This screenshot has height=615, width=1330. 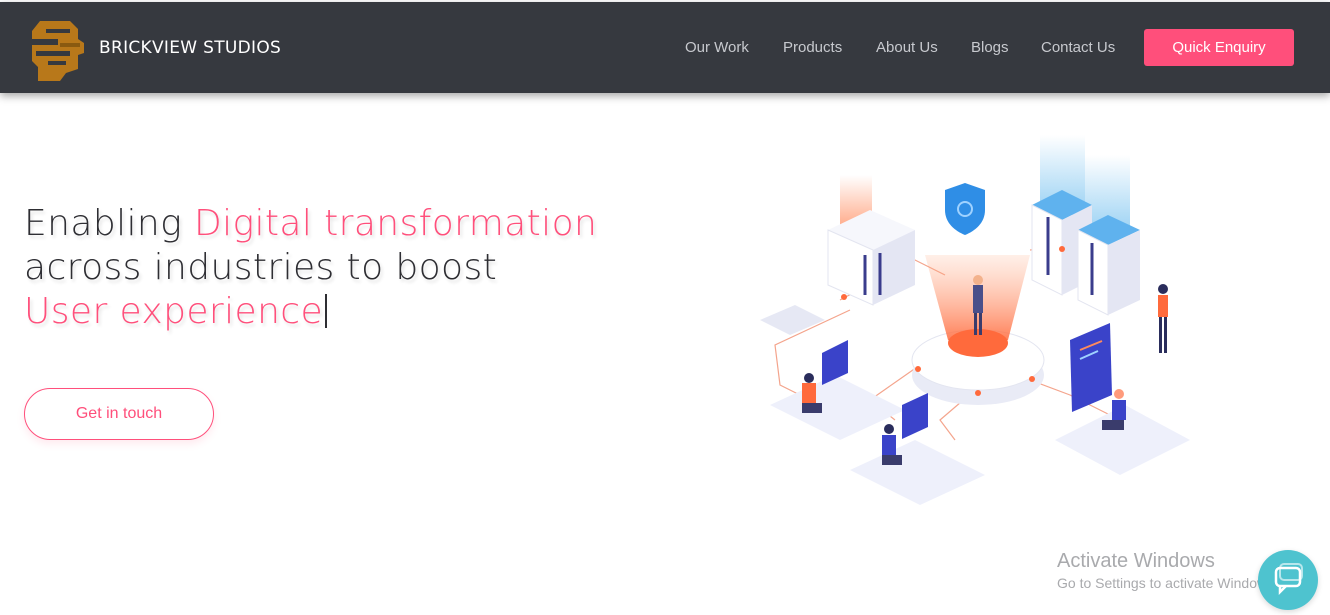 I want to click on central-platform, so click(x=978, y=330).